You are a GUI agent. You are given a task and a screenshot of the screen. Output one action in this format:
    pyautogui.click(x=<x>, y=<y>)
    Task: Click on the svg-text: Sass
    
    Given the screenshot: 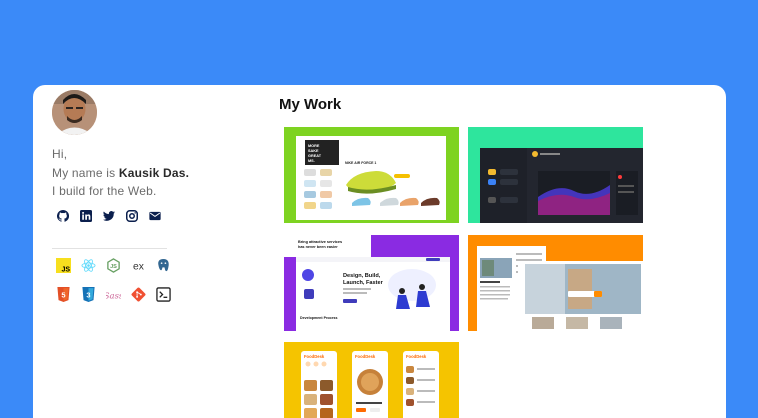 What is the action you would take?
    pyautogui.click(x=113, y=295)
    